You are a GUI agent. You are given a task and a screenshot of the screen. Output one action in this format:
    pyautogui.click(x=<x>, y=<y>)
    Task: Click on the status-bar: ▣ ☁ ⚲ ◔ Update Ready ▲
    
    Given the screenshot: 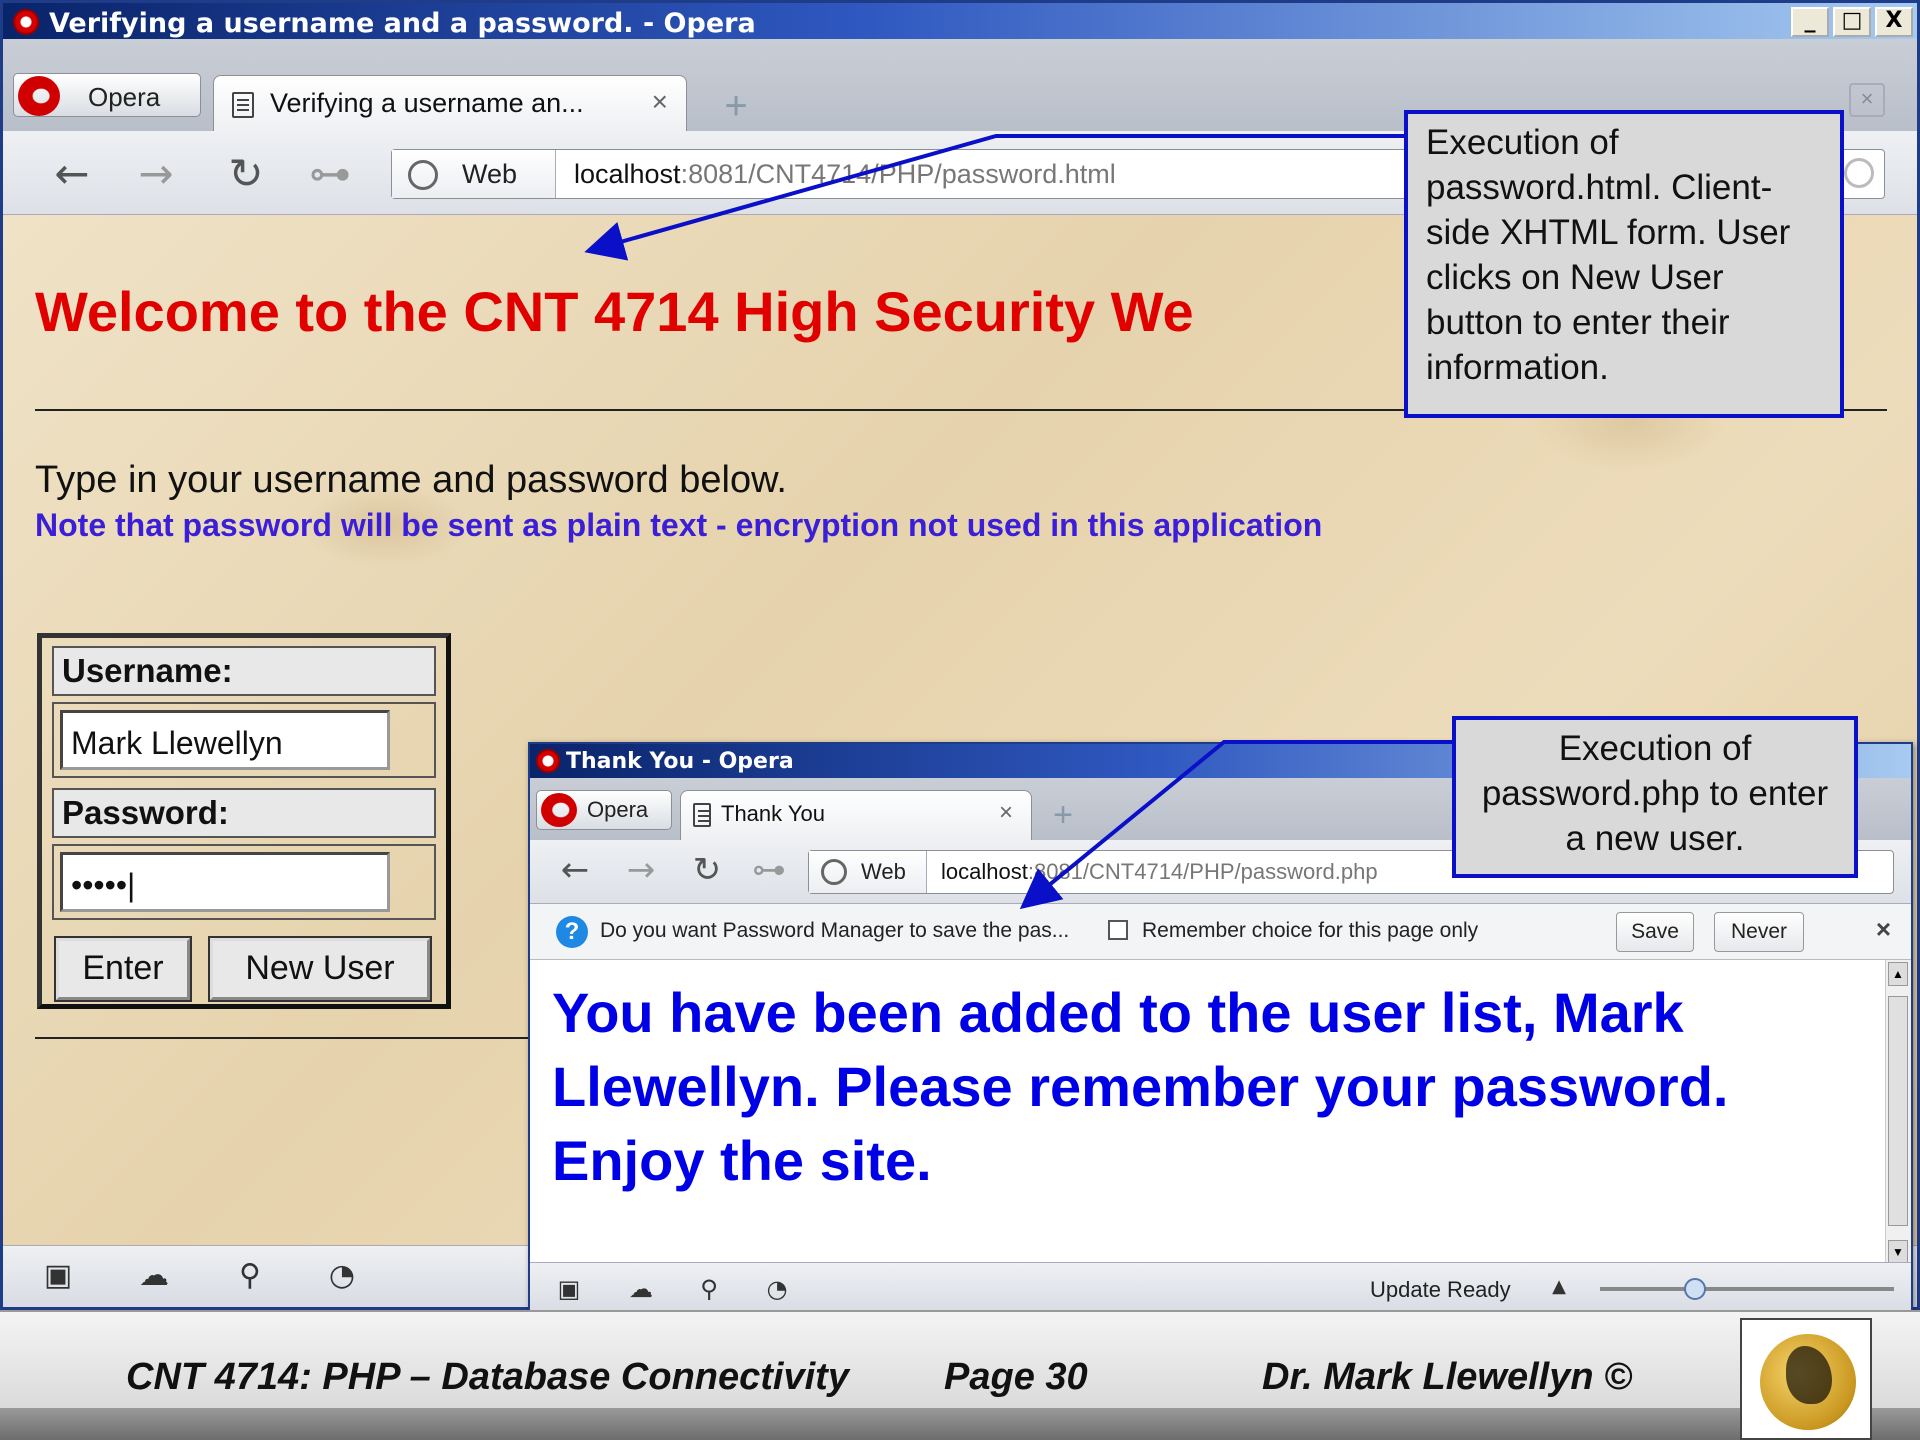 What is the action you would take?
    pyautogui.click(x=1220, y=1288)
    